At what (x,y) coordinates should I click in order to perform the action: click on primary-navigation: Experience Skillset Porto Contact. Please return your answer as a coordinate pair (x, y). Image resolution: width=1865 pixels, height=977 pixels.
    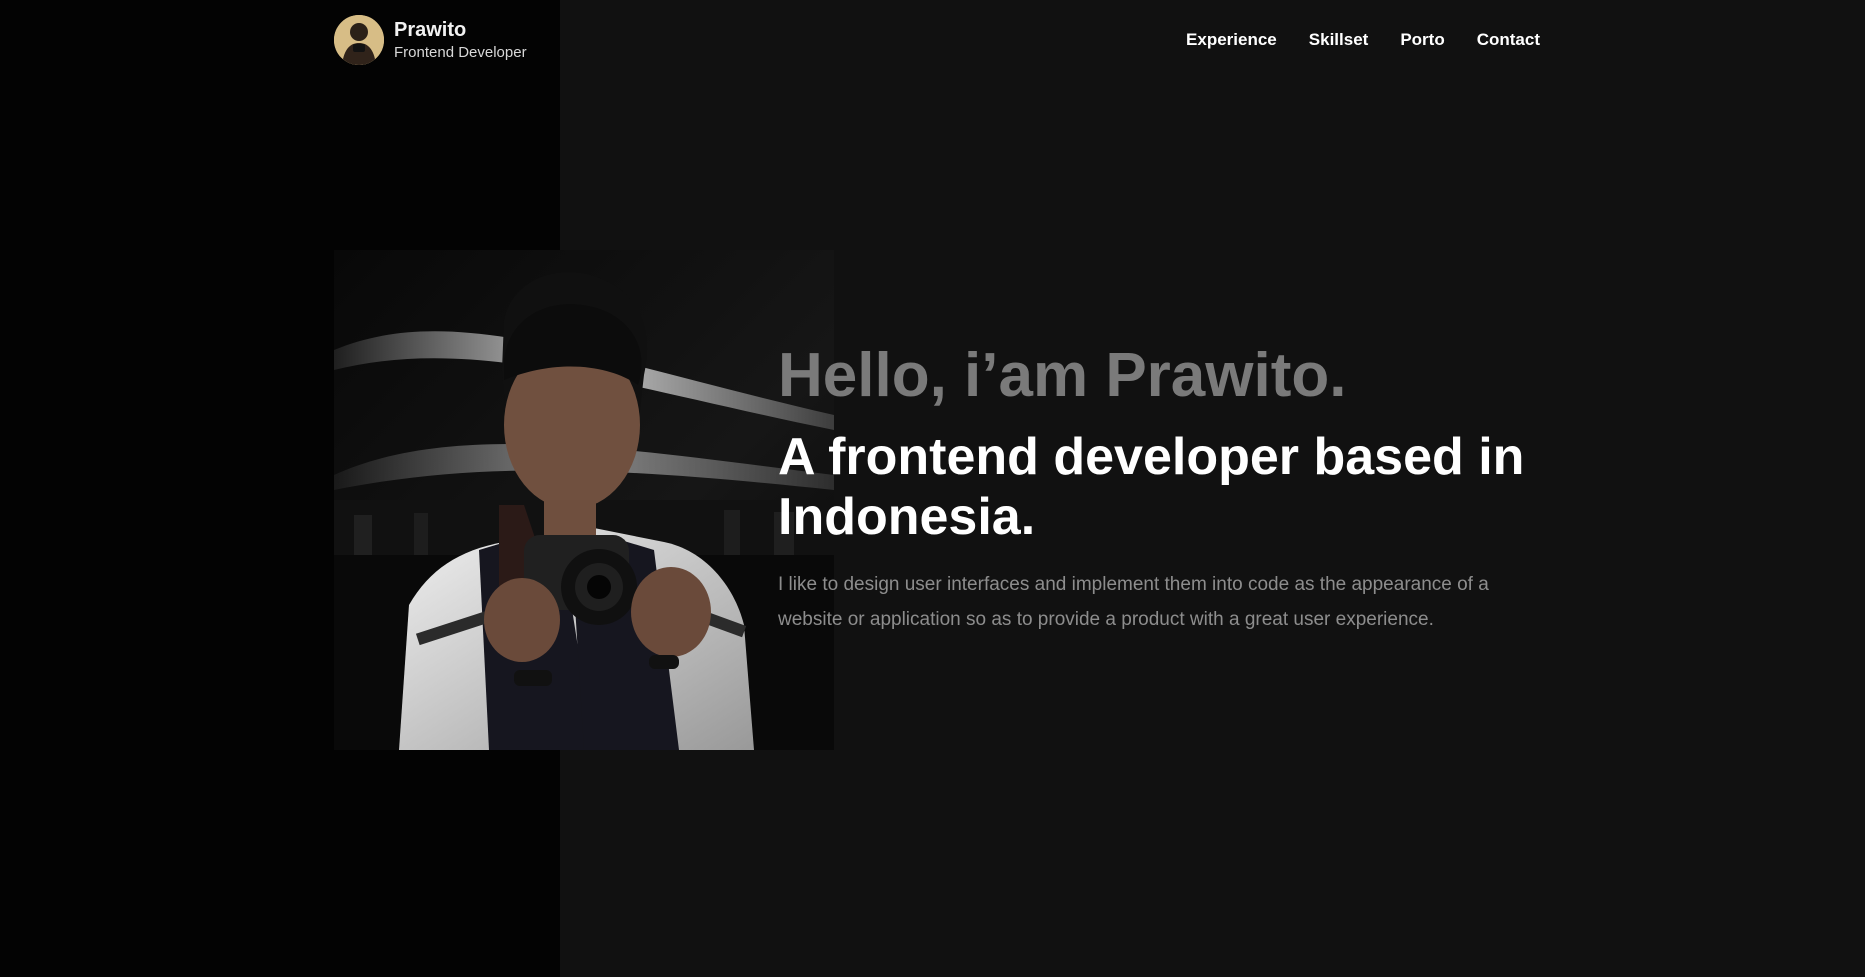
    Looking at the image, I should click on (1363, 40).